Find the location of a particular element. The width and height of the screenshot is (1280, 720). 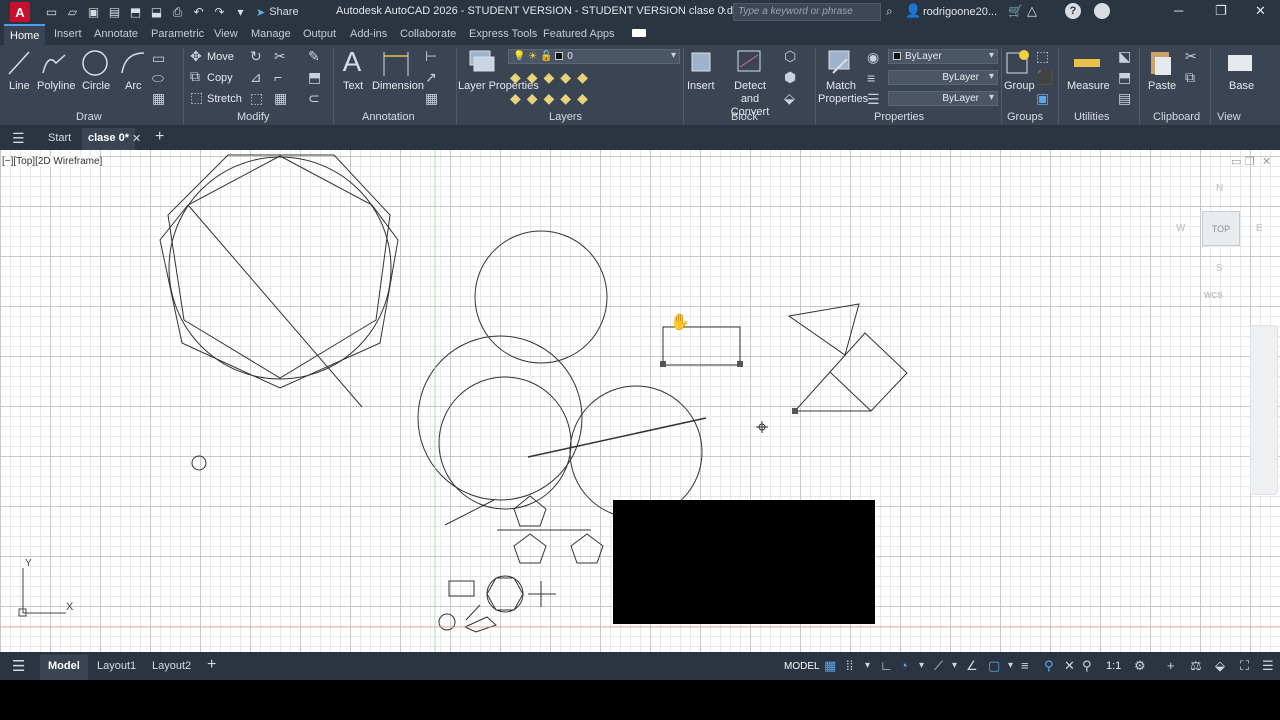

line-icon is located at coordinates (19, 63).